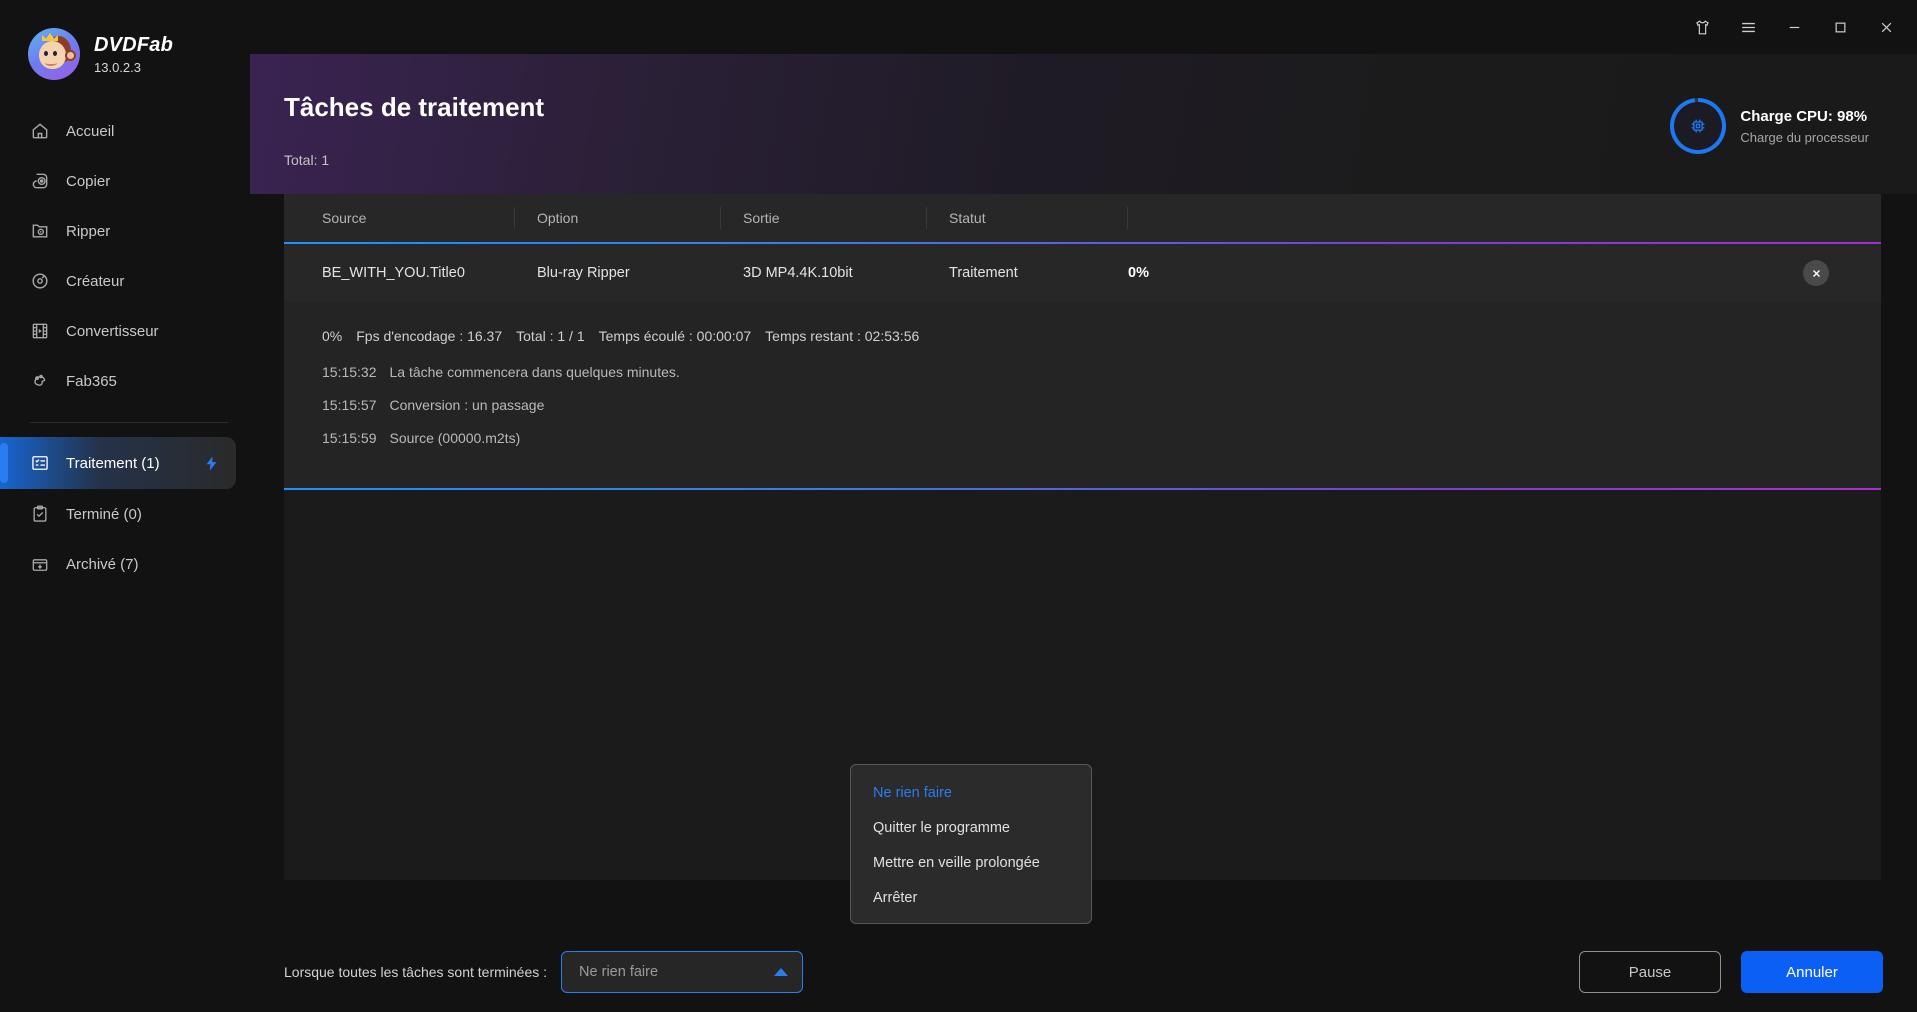  What do you see at coordinates (349, 405) in the screenshot?
I see `log-time: 15:15:57` at bounding box center [349, 405].